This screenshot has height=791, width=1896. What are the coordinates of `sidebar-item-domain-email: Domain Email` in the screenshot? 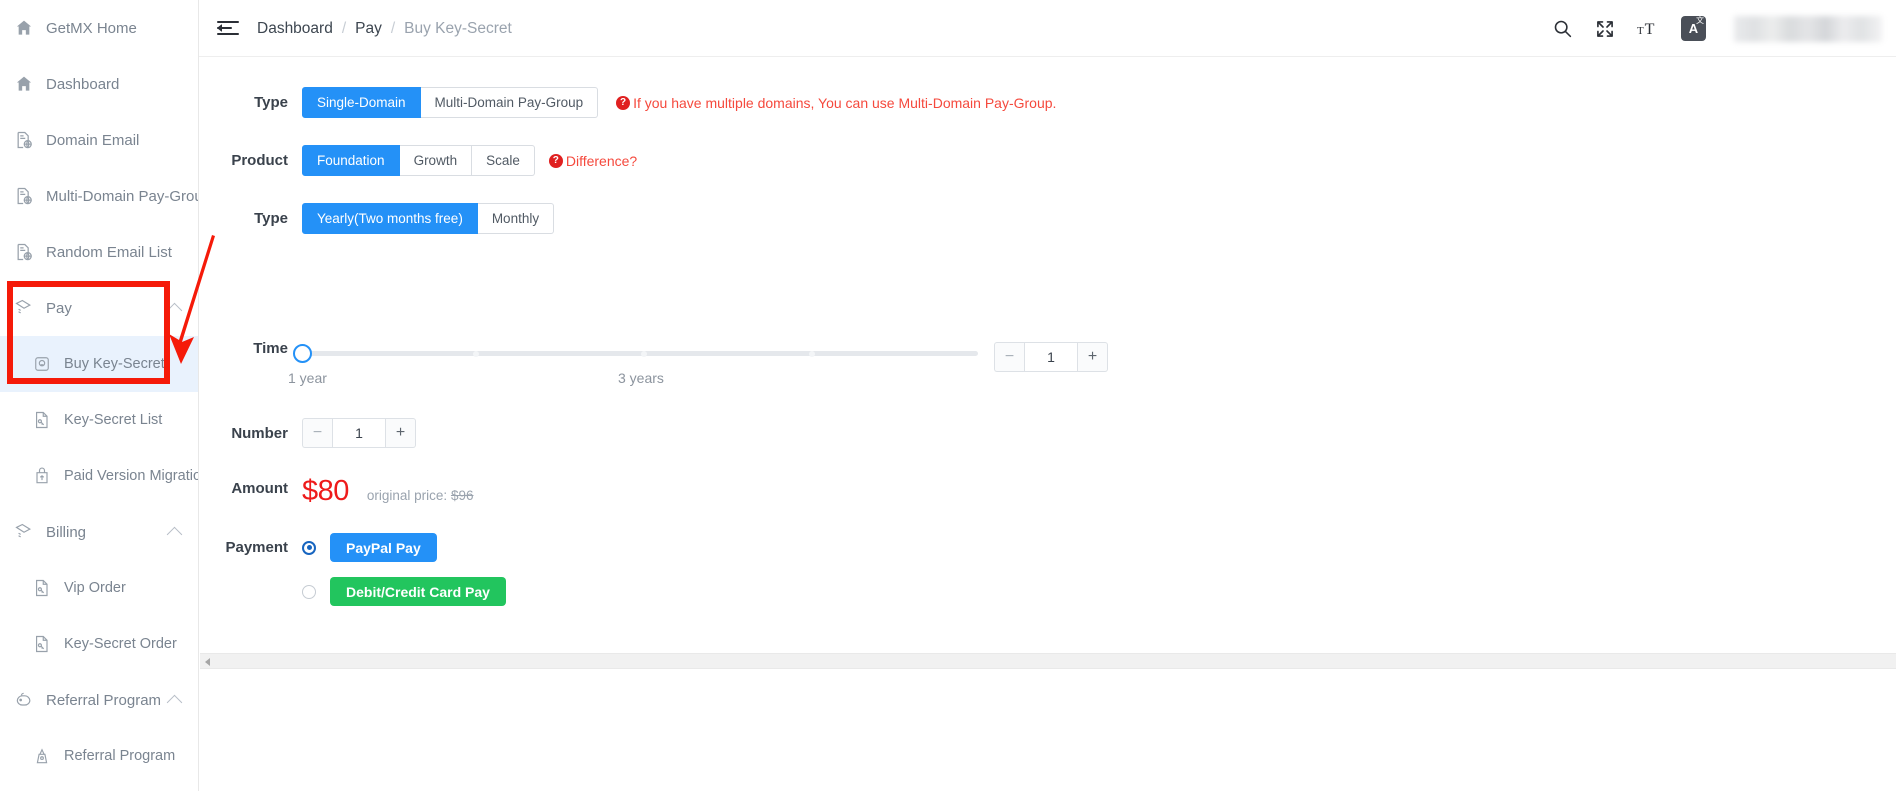 It's located at (99, 140).